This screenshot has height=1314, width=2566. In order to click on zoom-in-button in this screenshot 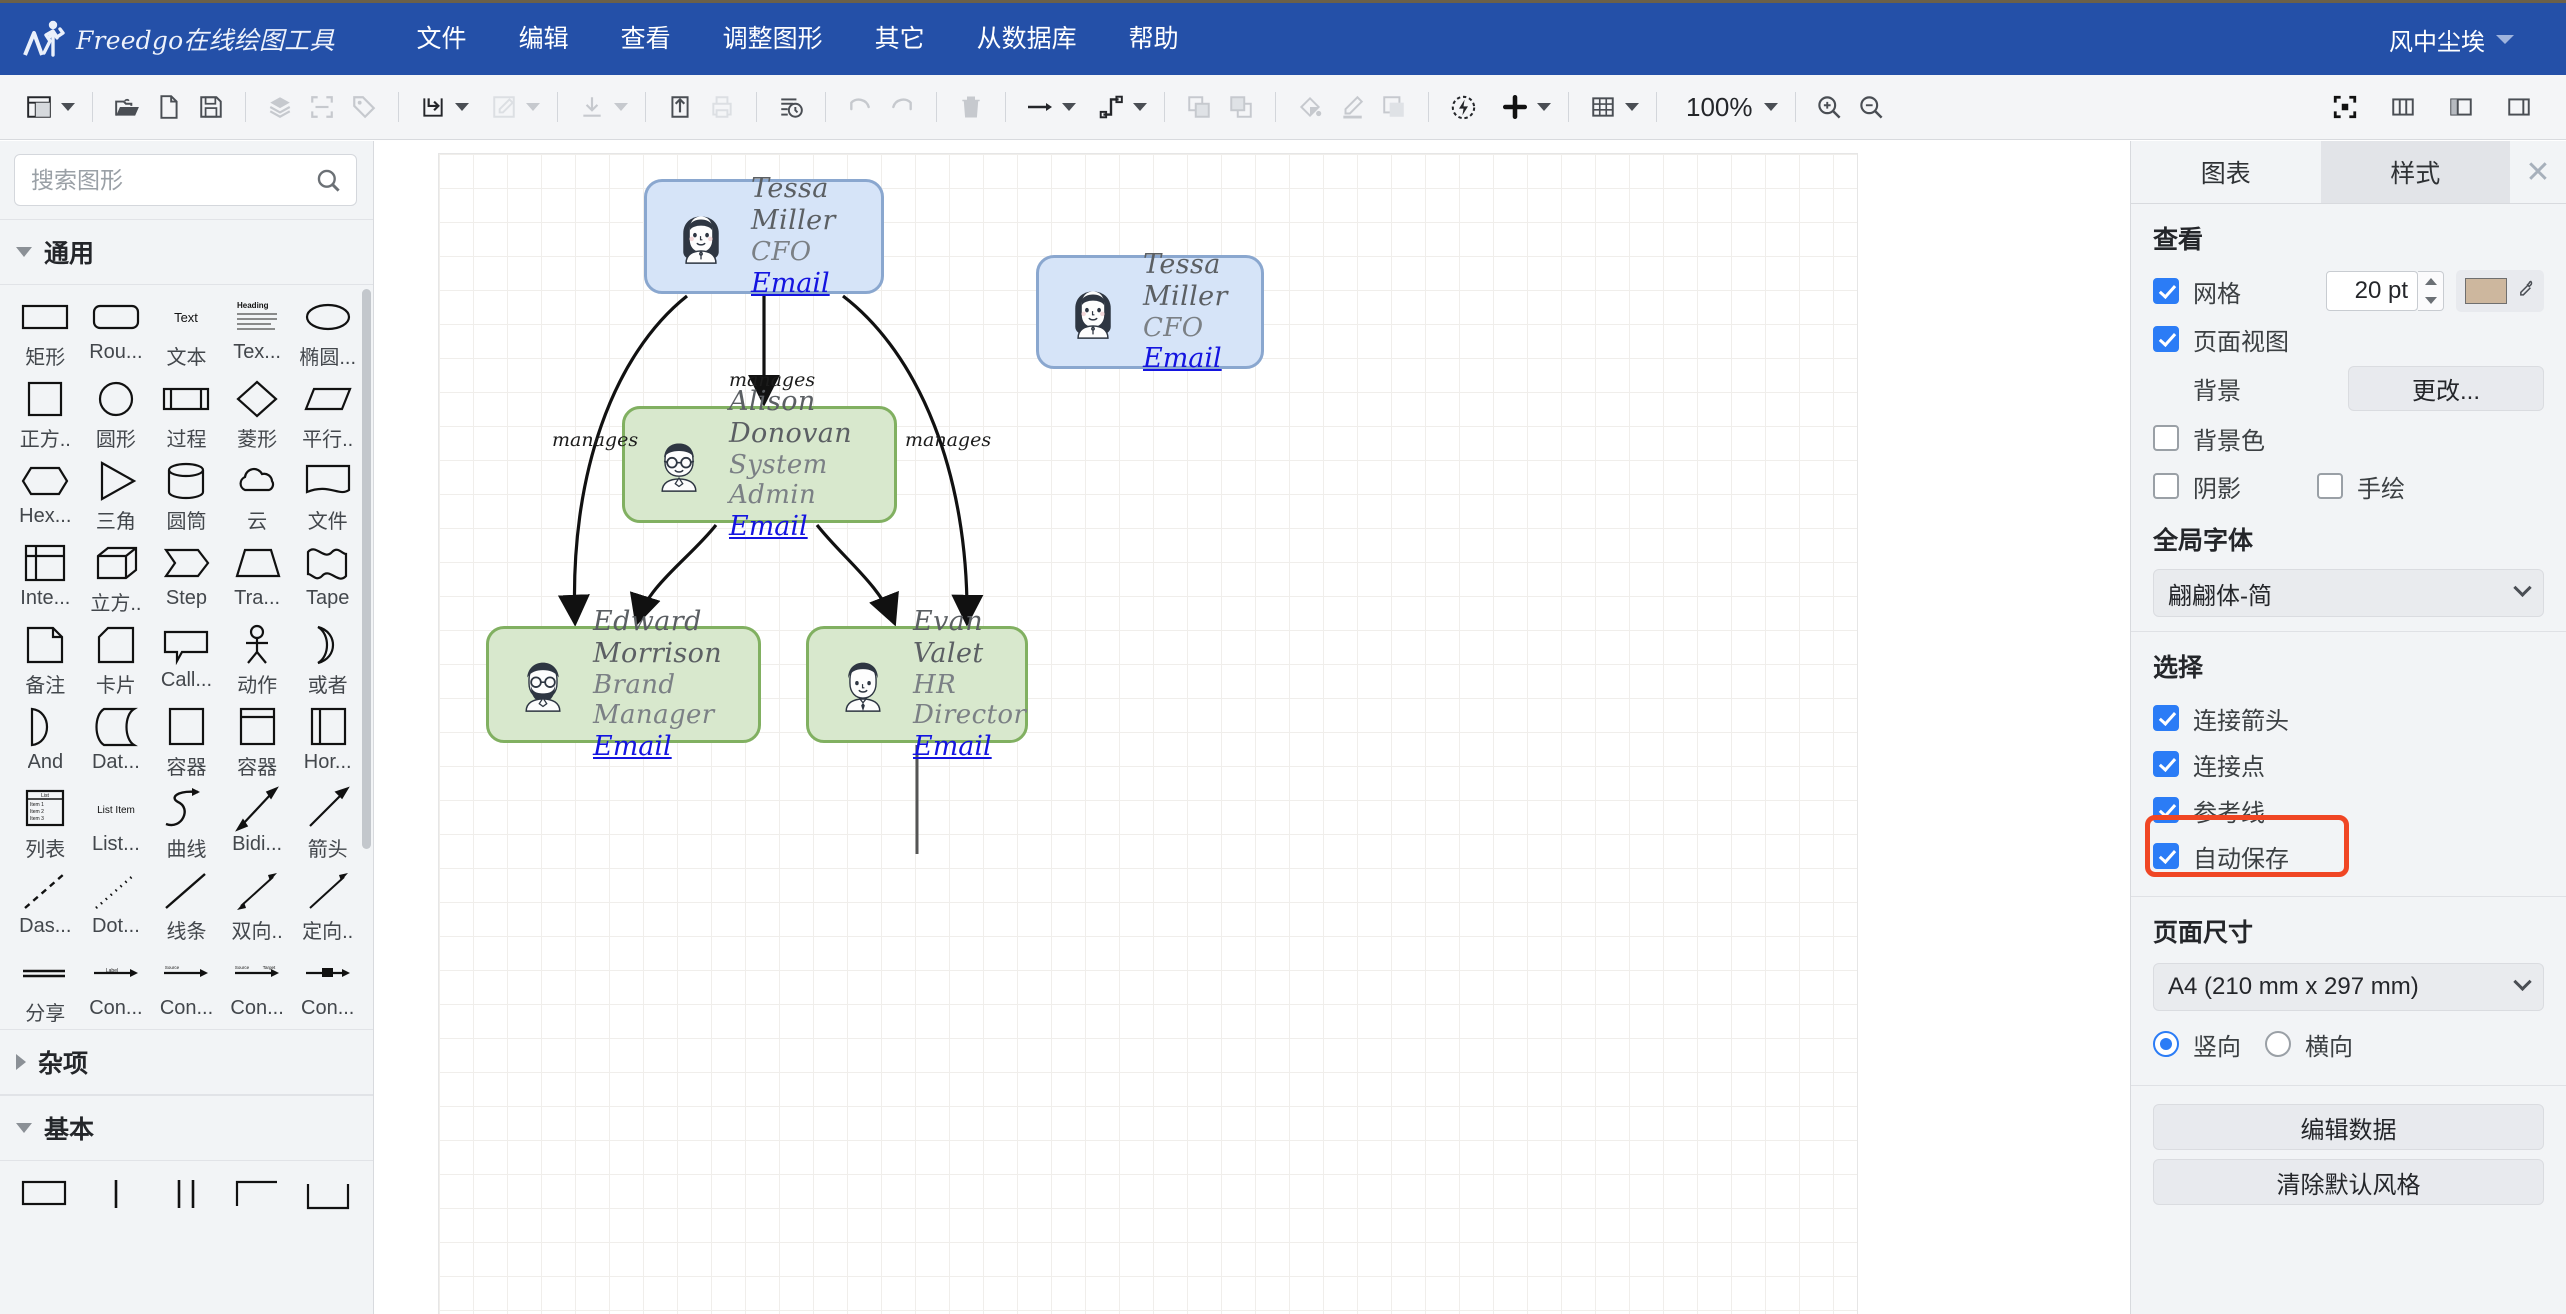, I will do `click(1830, 107)`.